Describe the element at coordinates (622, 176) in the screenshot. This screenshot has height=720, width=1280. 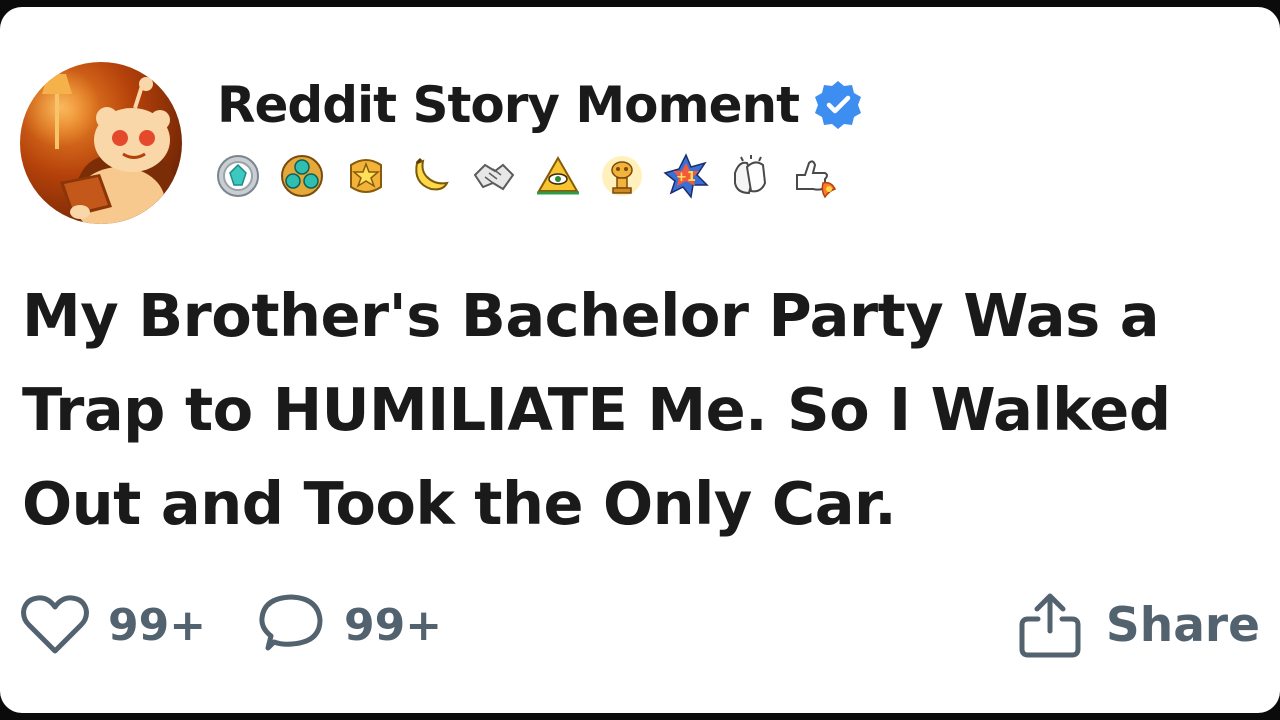
I see `snoo-trophy-award-icon` at that location.